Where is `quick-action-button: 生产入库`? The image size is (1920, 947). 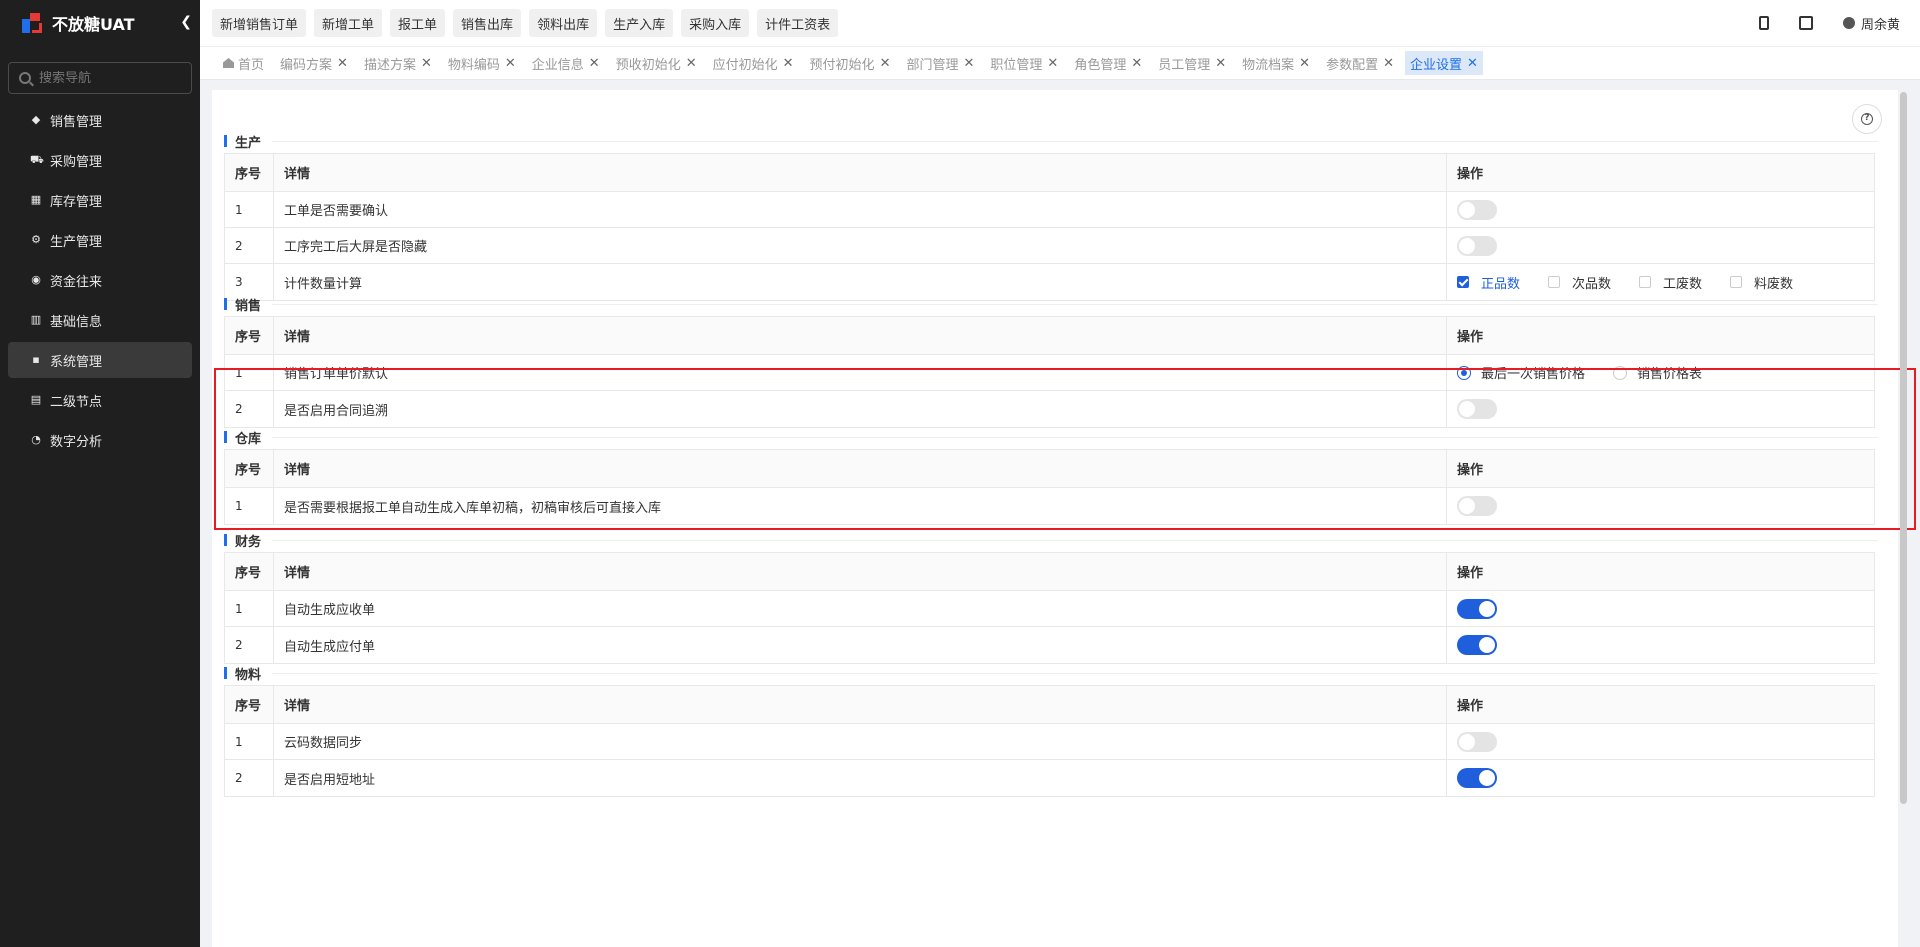
quick-action-button: 生产入库 is located at coordinates (639, 23).